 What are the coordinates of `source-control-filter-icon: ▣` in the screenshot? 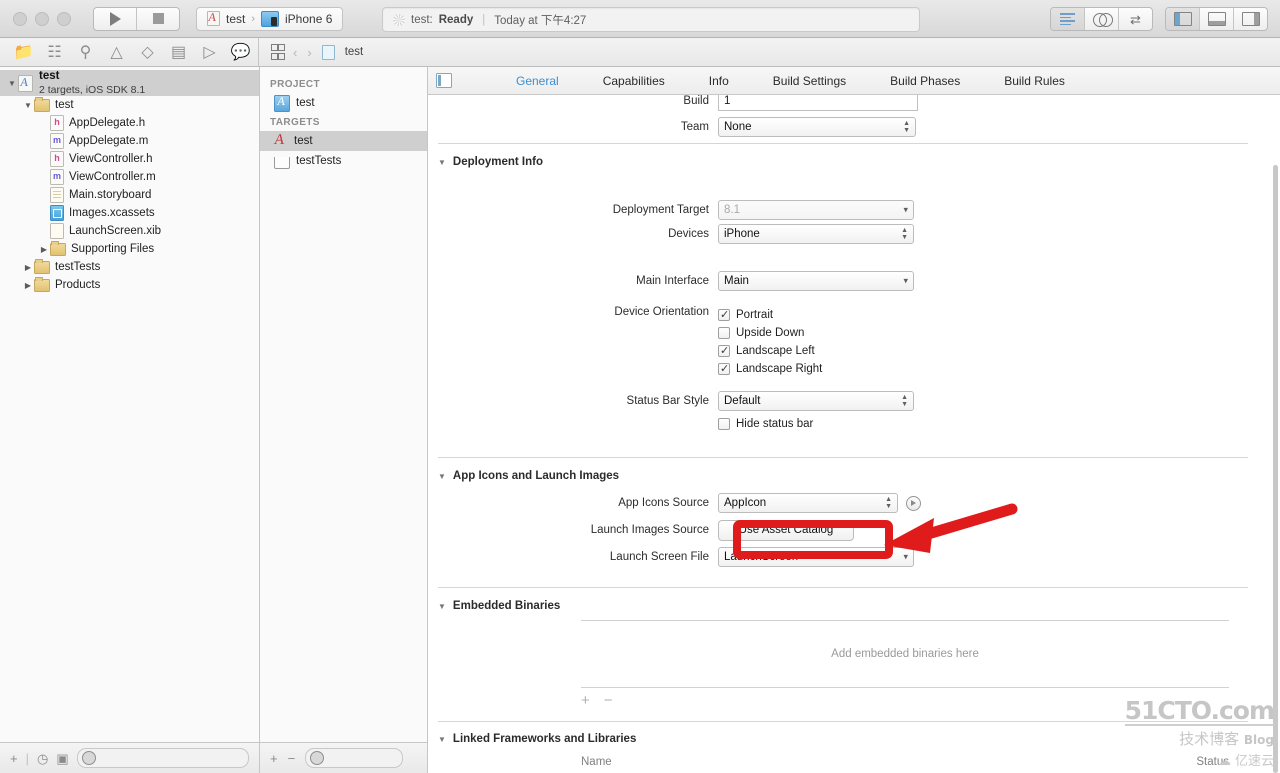 It's located at (62, 758).